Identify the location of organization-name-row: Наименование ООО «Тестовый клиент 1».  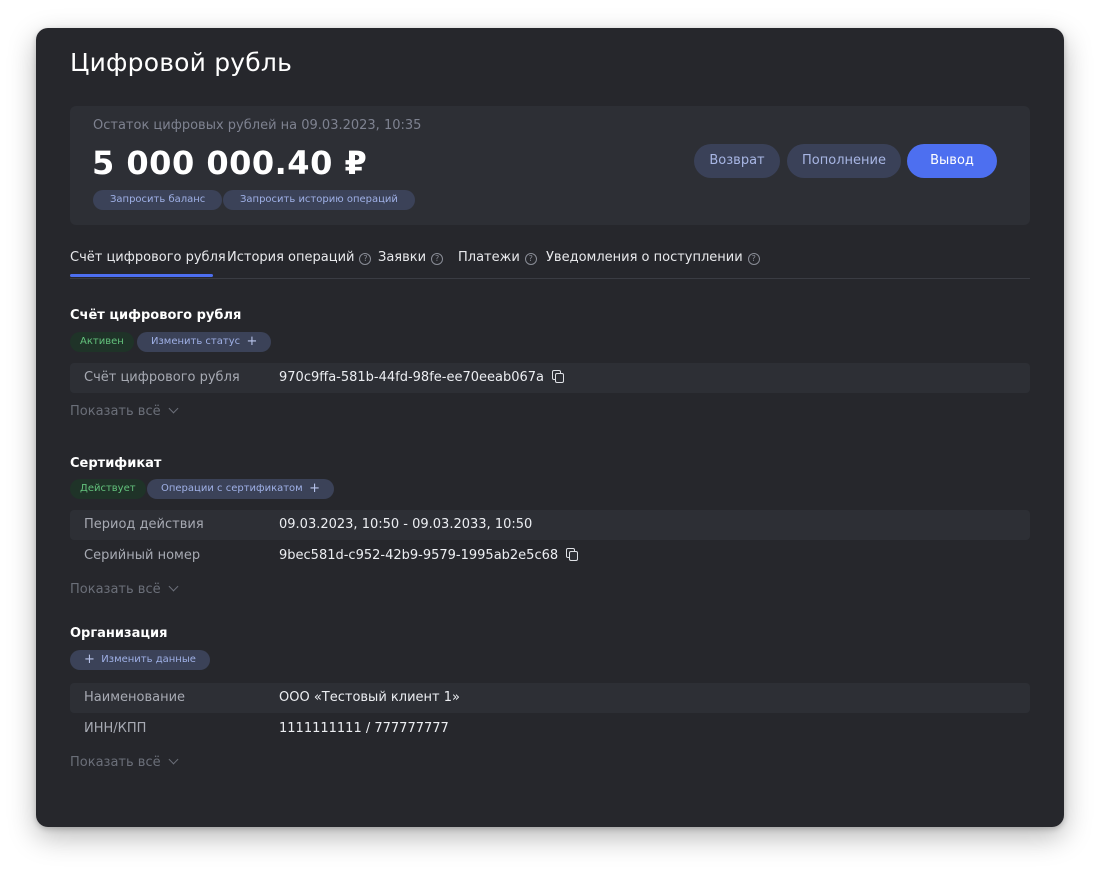
(550, 698).